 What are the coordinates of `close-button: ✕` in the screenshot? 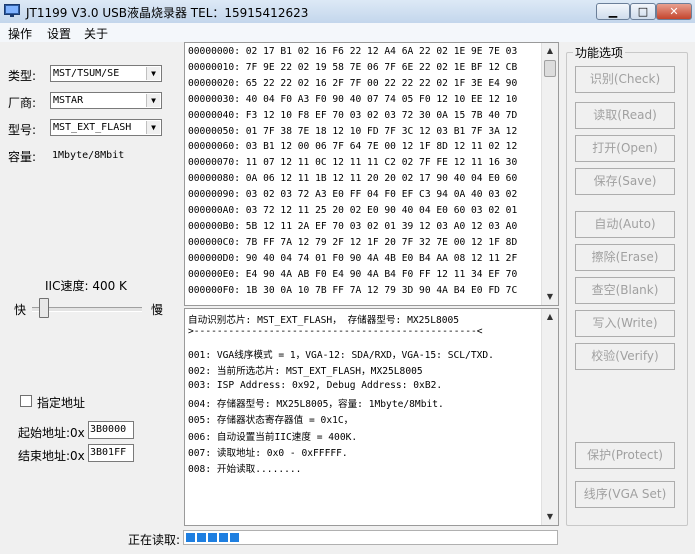 It's located at (674, 11).